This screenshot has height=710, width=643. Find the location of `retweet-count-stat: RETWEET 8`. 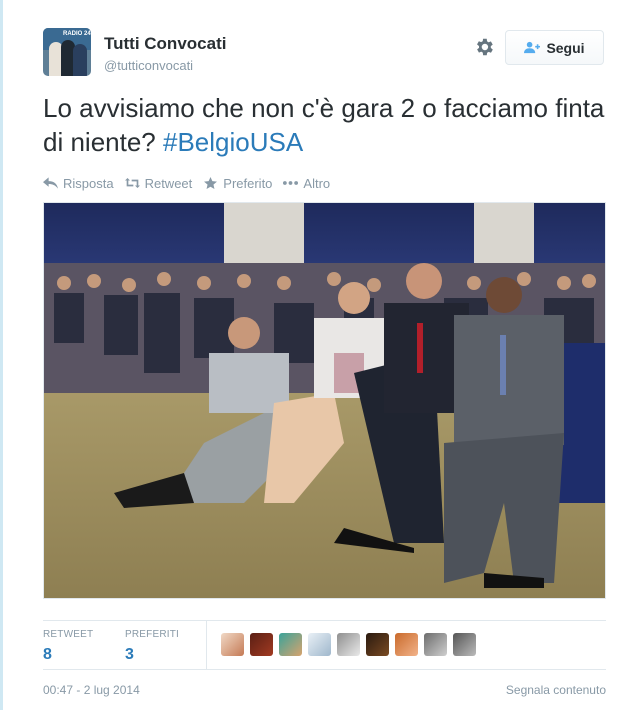

retweet-count-stat: RETWEET 8 is located at coordinates (68, 646).